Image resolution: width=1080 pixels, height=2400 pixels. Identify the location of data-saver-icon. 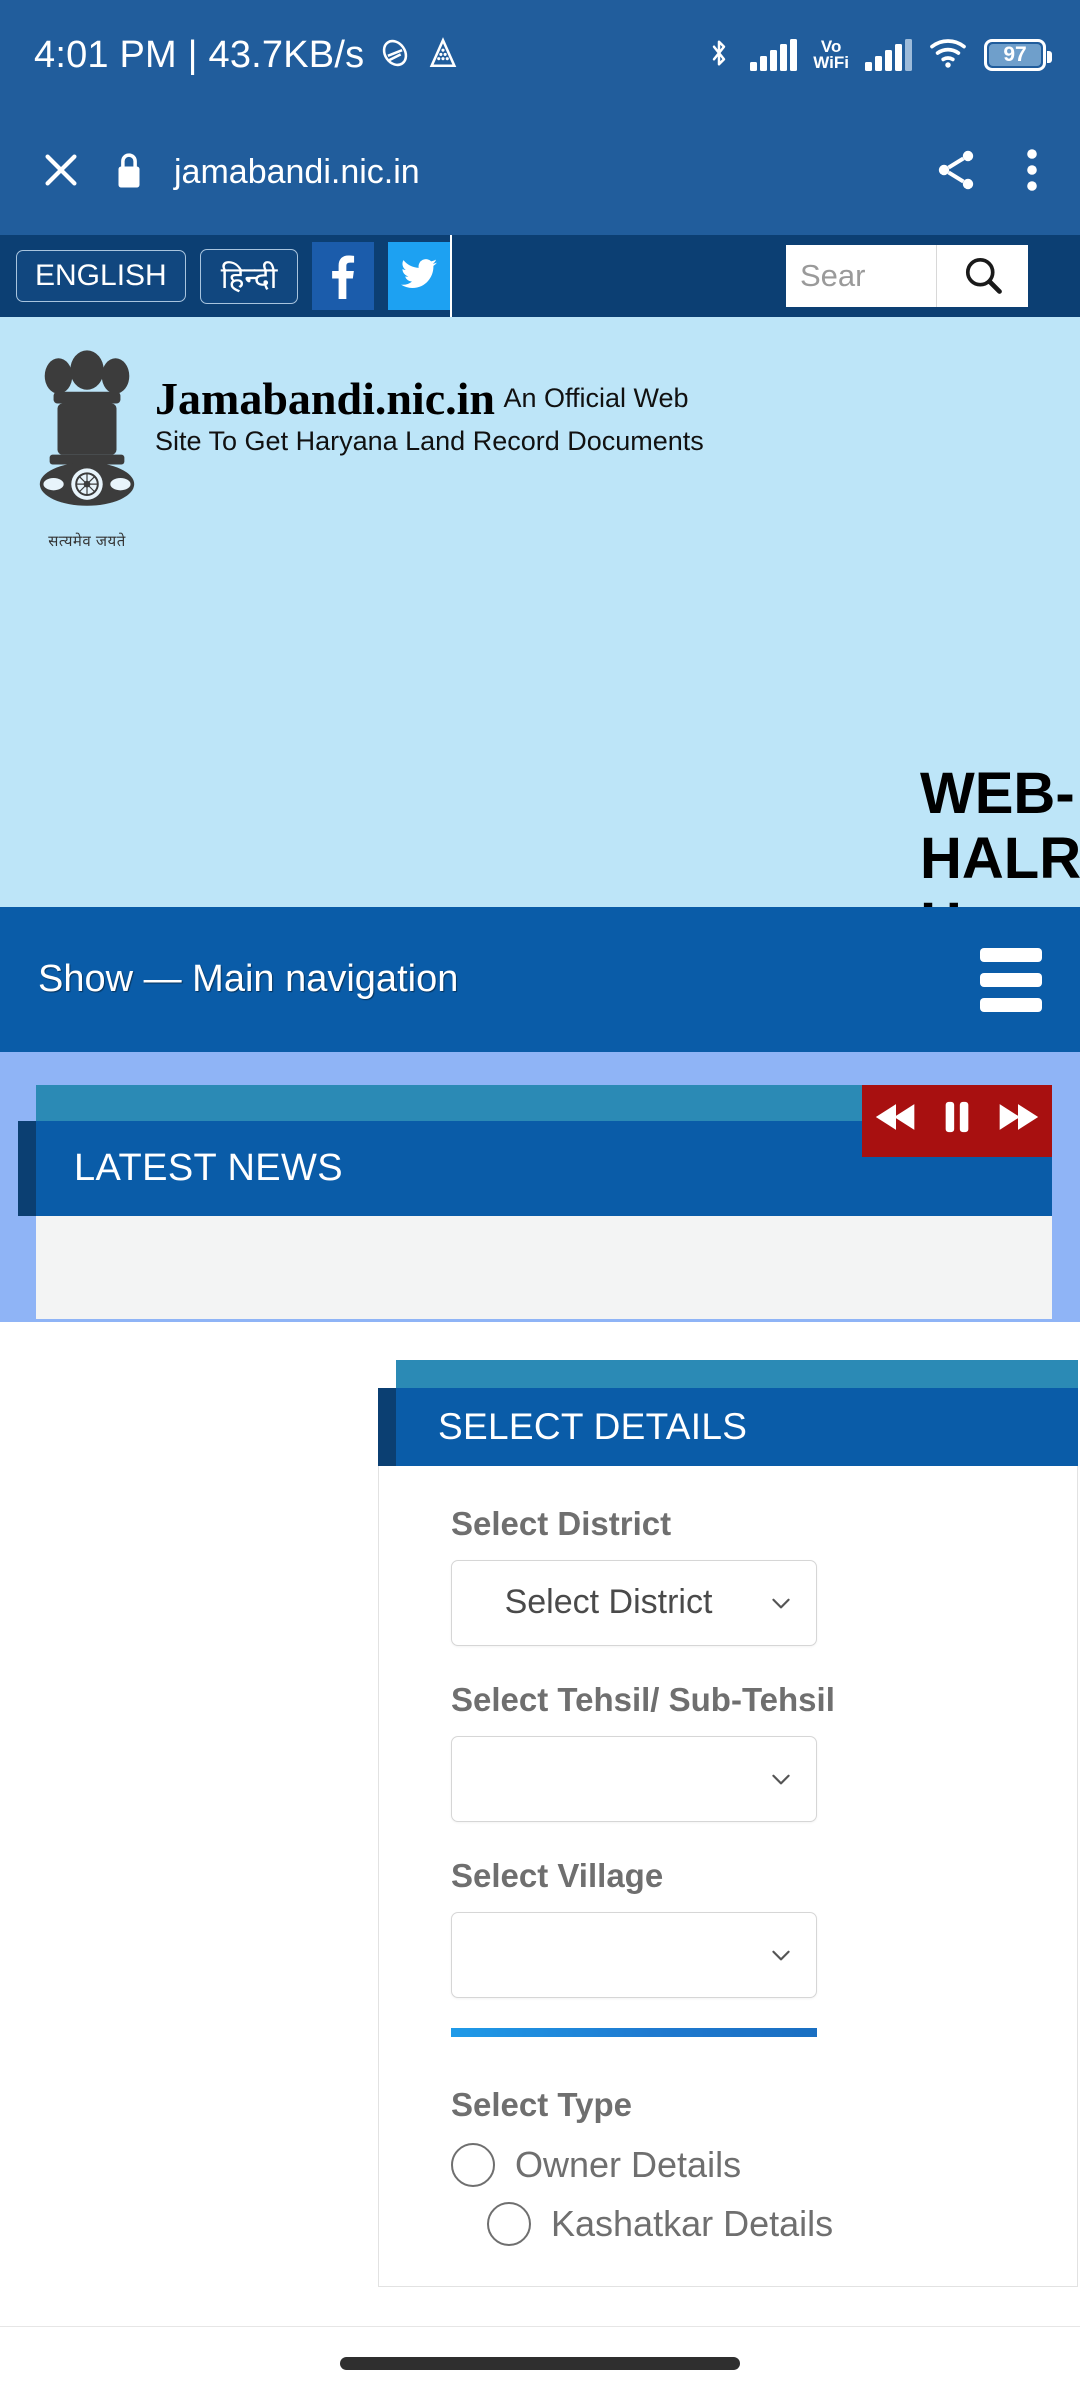
(395, 55).